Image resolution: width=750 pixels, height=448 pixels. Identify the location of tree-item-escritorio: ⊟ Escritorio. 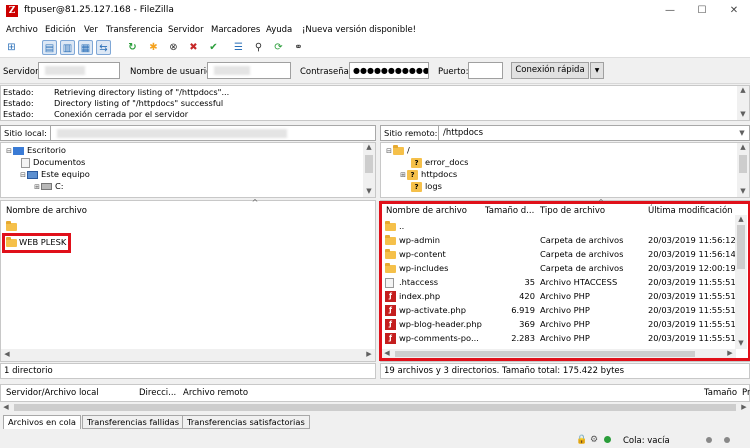
(35, 150).